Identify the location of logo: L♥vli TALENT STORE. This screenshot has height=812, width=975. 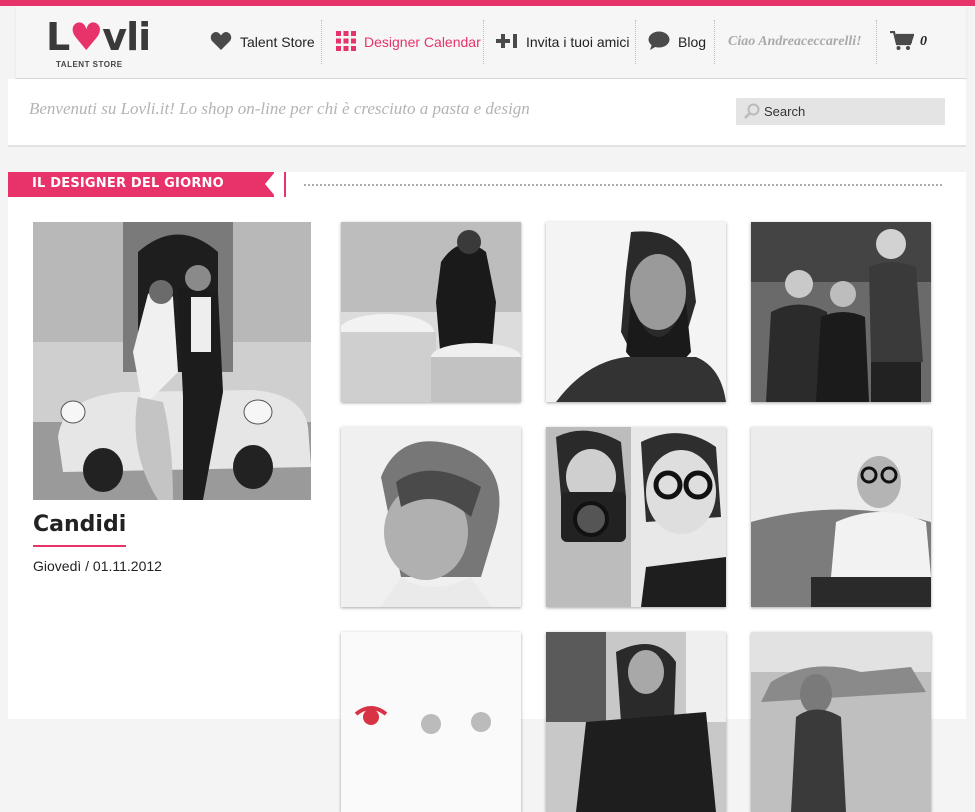
(98, 43).